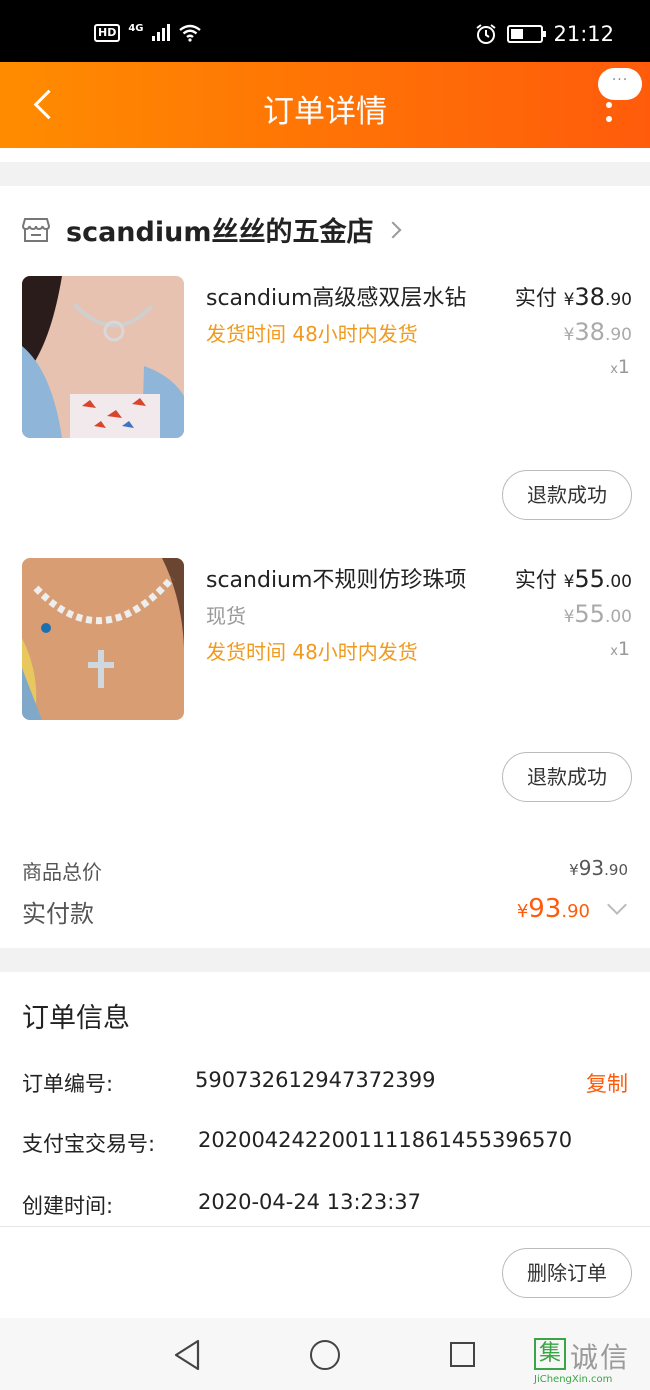  What do you see at coordinates (336, 296) in the screenshot?
I see `item-title: scandium高级感双层水钻` at bounding box center [336, 296].